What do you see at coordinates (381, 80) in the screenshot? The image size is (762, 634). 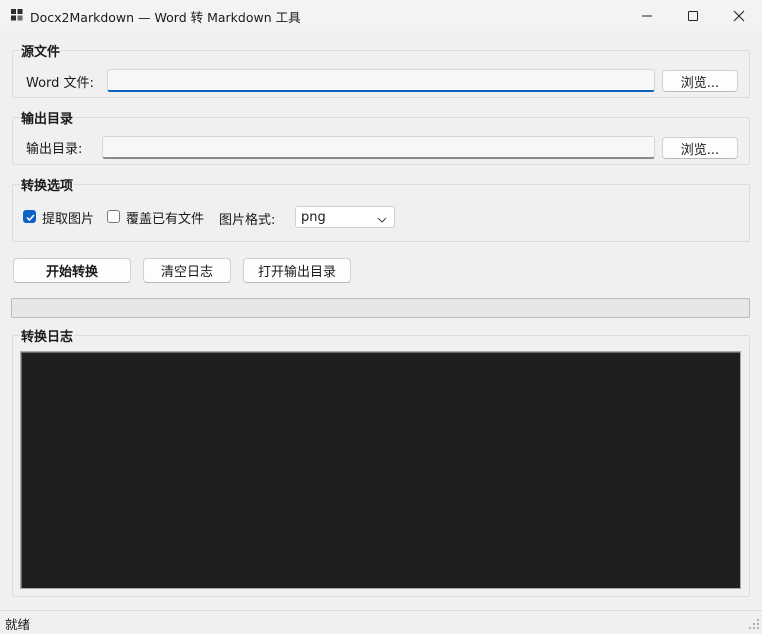 I see `word-file-input` at bounding box center [381, 80].